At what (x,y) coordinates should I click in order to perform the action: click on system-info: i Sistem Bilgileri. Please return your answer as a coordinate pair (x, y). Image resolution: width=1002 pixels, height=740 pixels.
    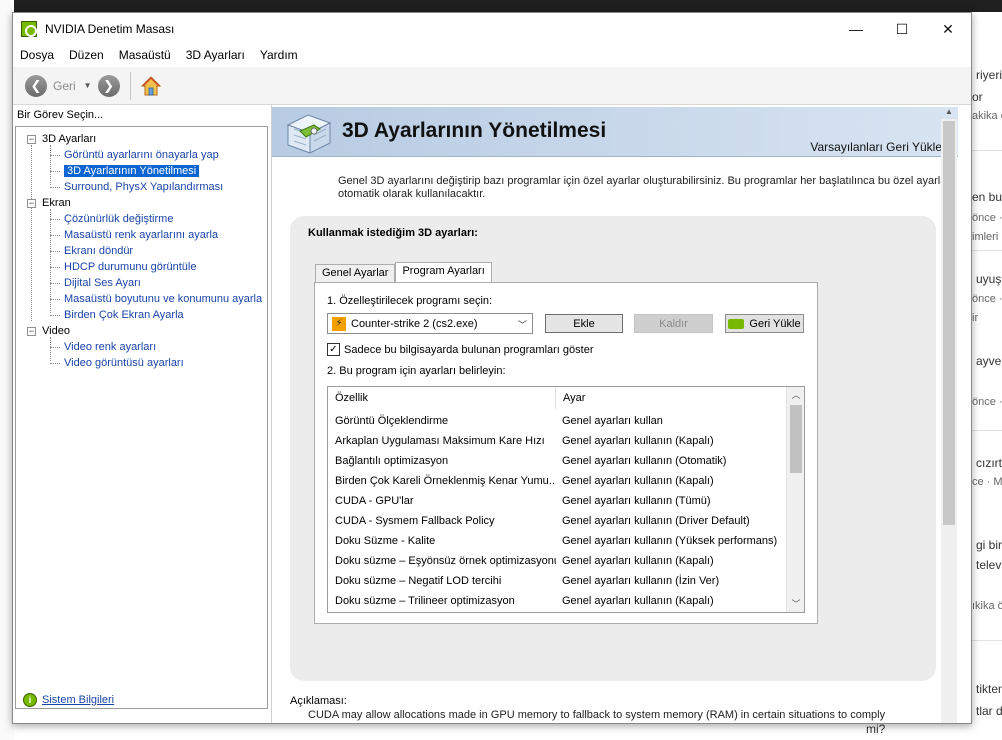
    Looking at the image, I should click on (68, 700).